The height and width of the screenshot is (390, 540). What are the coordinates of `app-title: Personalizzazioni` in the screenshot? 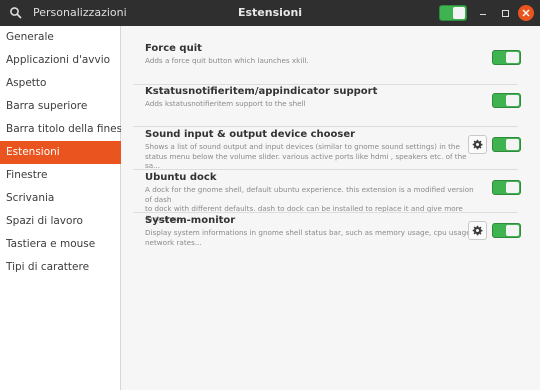 It's located at (80, 12).